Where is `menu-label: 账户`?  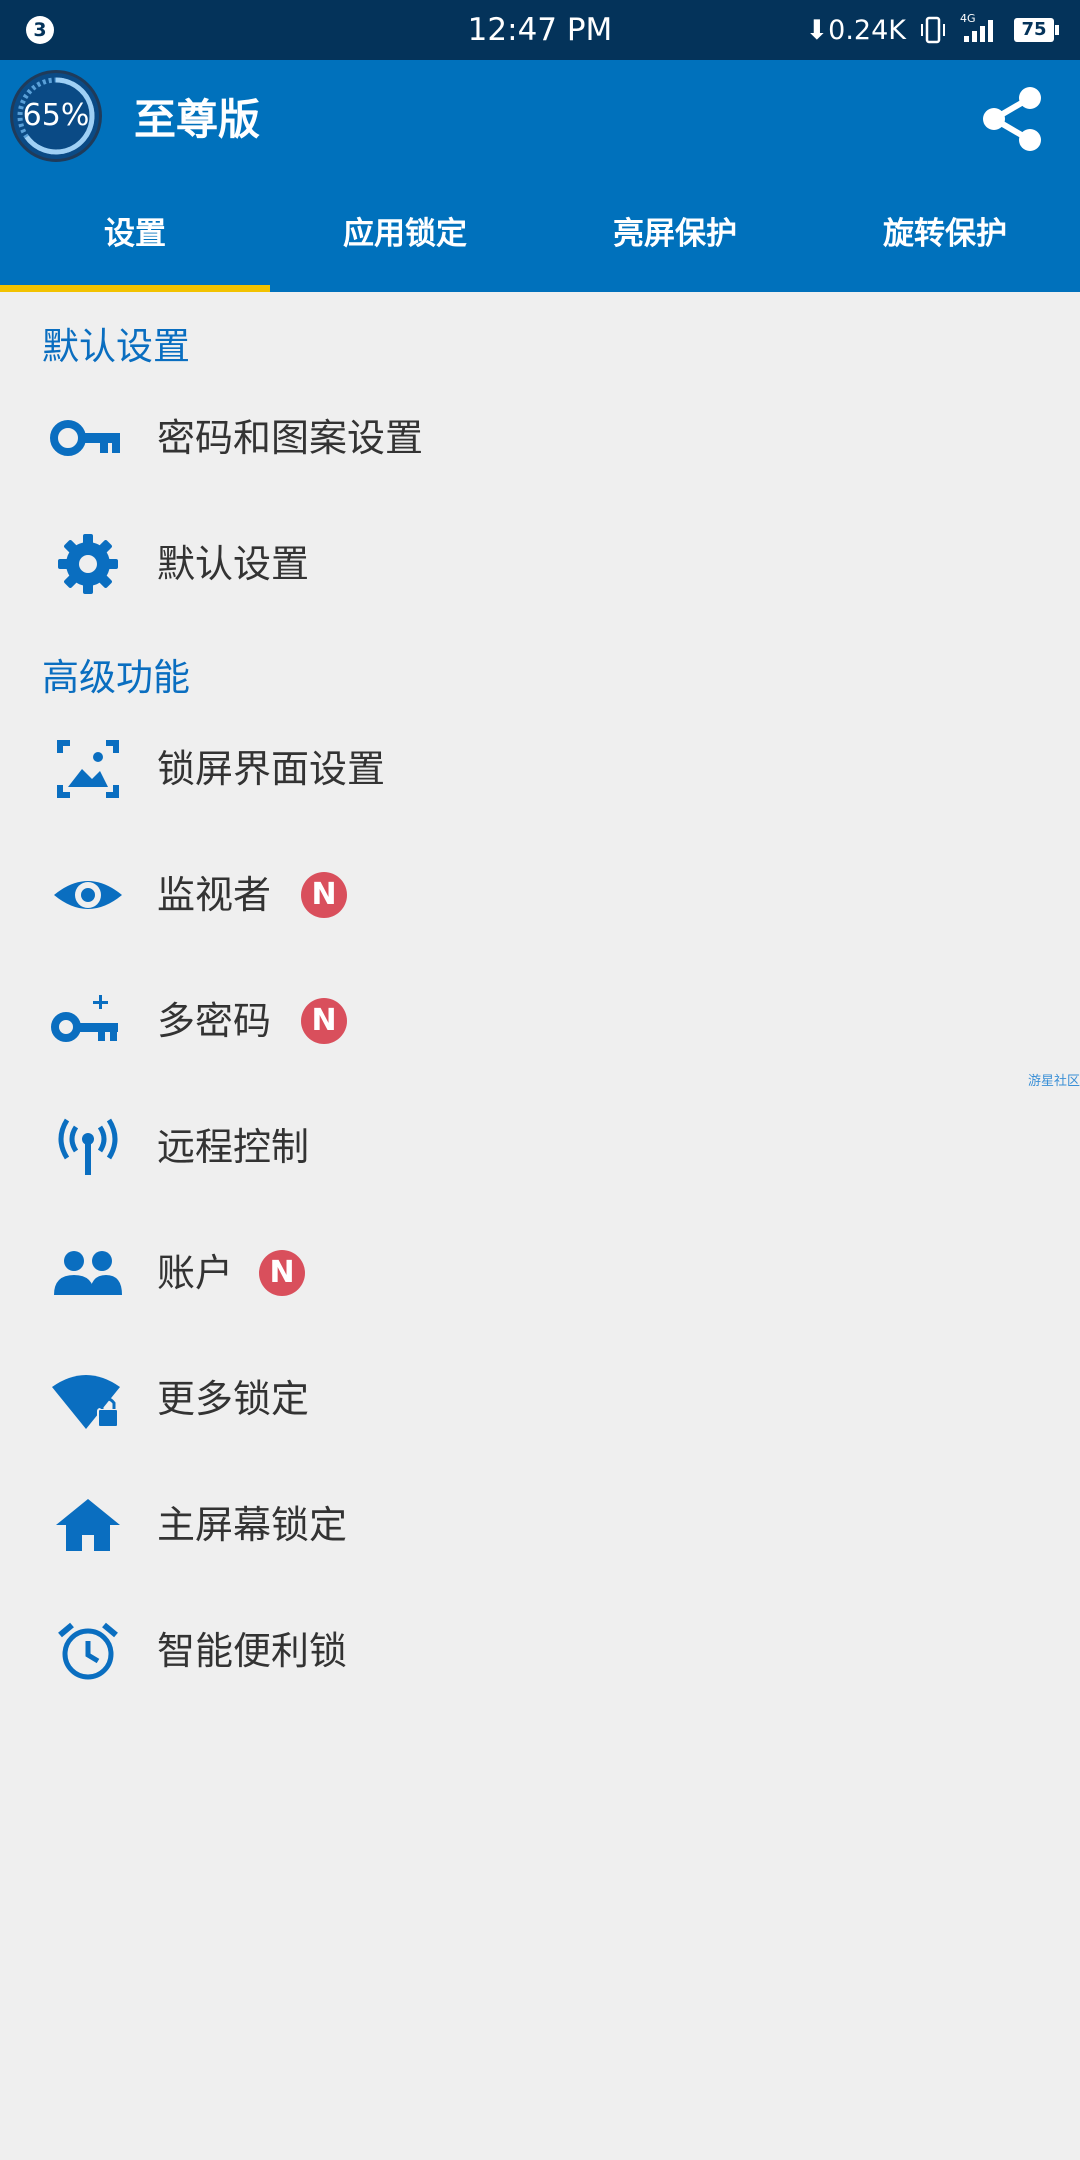 menu-label: 账户 is located at coordinates (195, 1273).